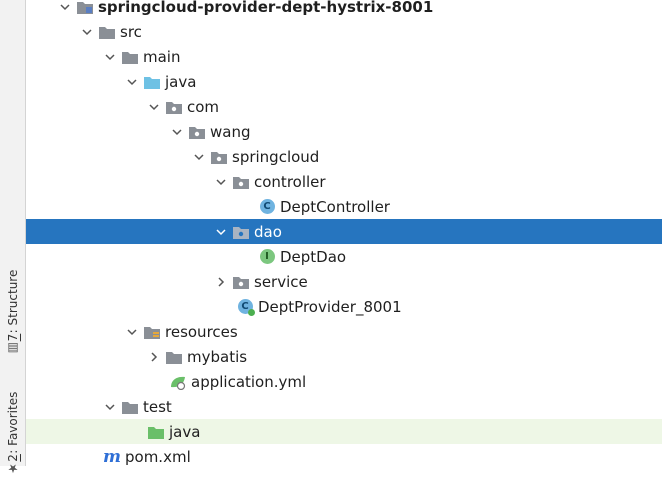  I want to click on tree-row-dept-dao: I DeptDao, so click(344, 256).